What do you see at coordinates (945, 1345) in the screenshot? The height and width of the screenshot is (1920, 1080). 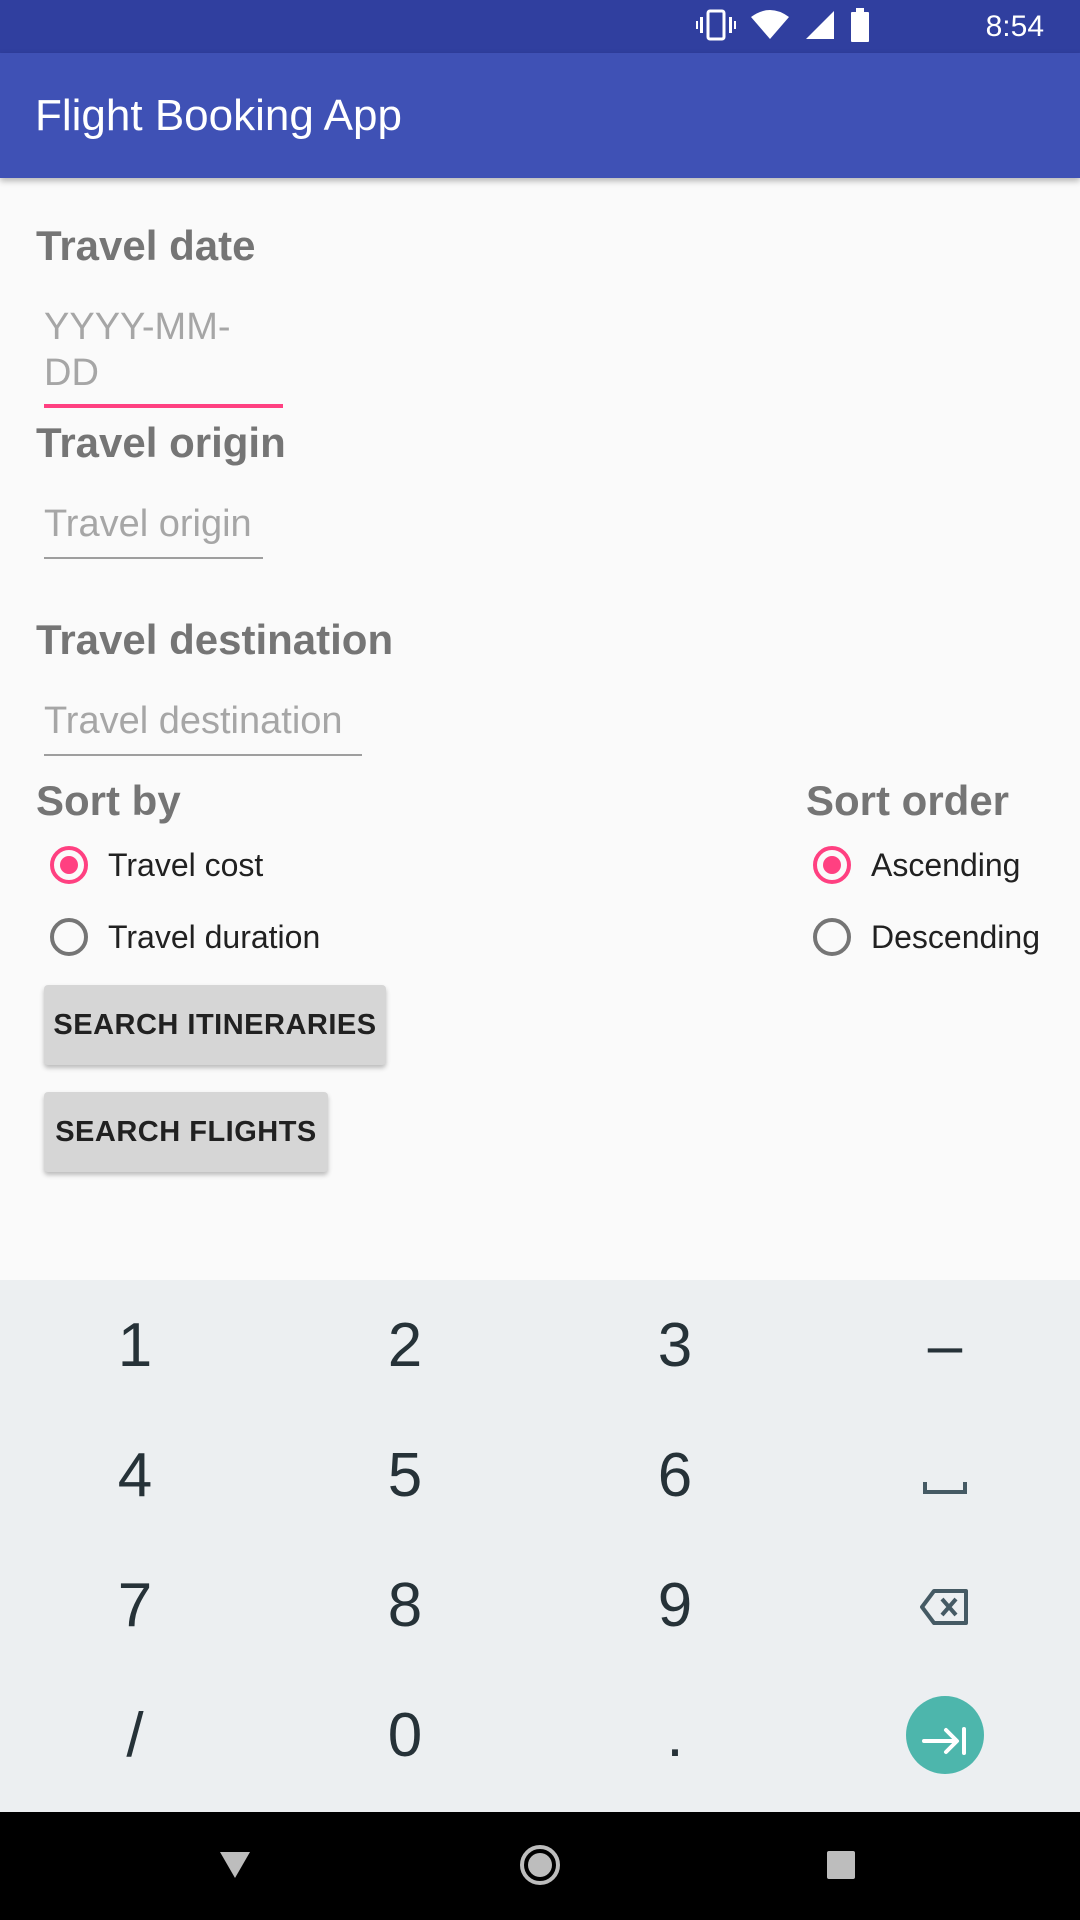 I see `key-dash: –` at bounding box center [945, 1345].